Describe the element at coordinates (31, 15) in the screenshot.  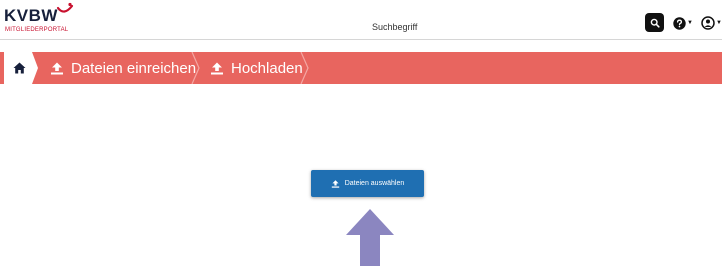
I see `logo-text: KVBW` at that location.